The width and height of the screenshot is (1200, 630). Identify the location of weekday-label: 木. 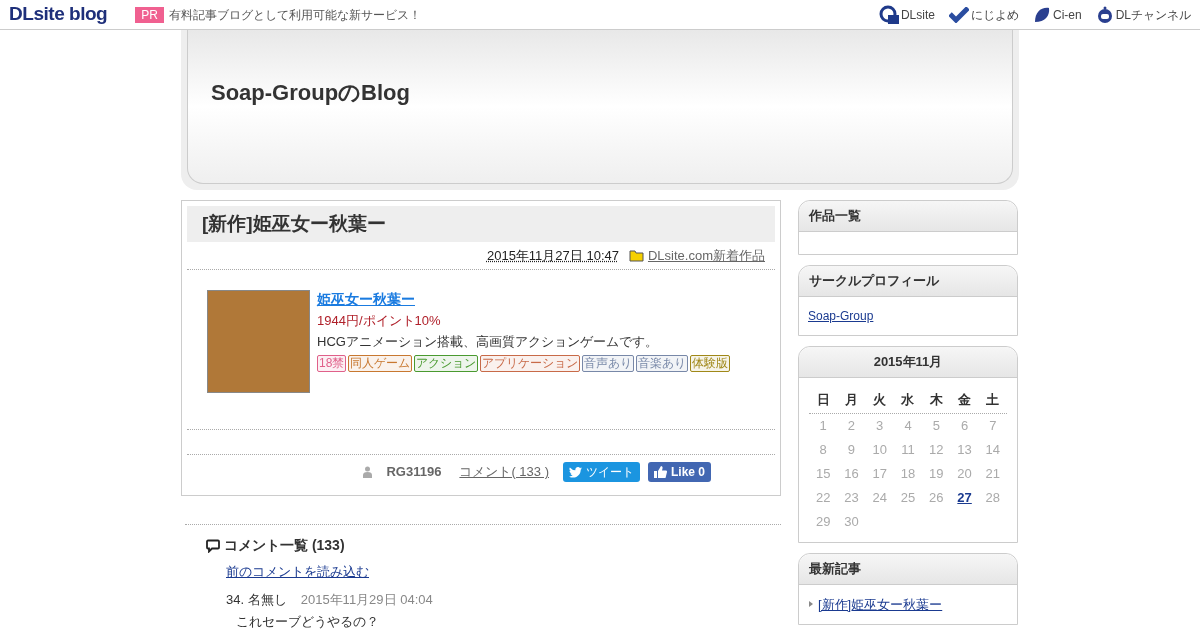
(936, 400).